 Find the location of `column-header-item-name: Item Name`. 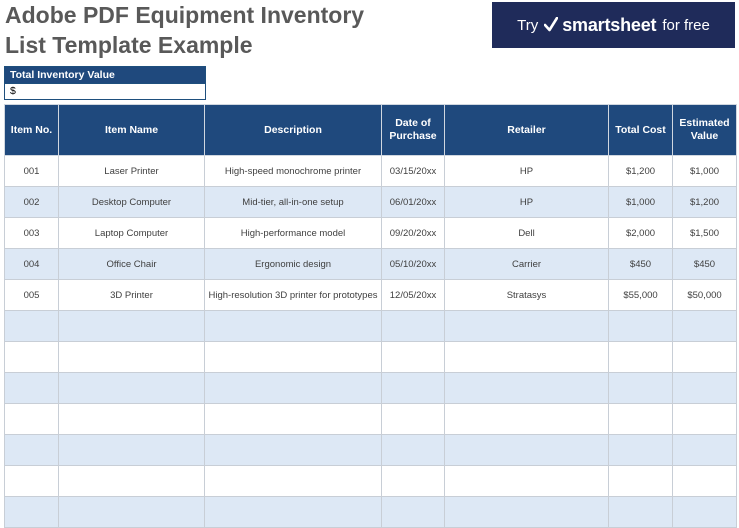

column-header-item-name: Item Name is located at coordinates (131, 130).